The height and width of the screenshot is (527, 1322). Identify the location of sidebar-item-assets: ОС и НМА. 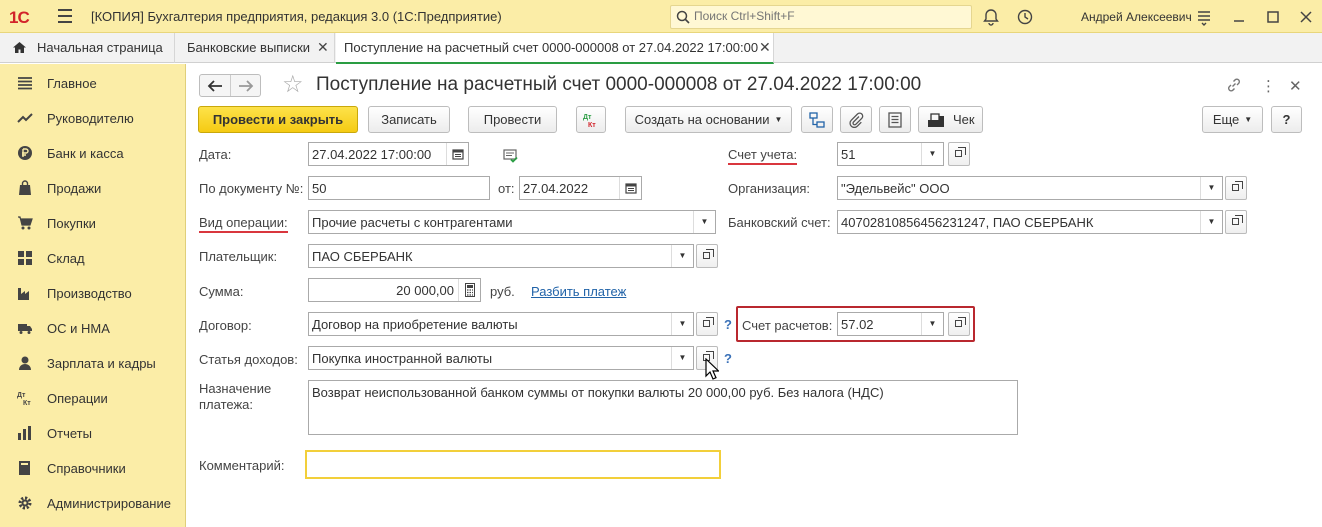
(93, 327).